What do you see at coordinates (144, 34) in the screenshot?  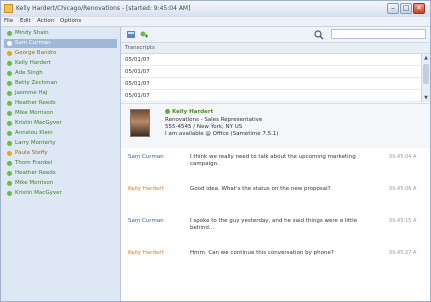 I see `add-contact-icon` at bounding box center [144, 34].